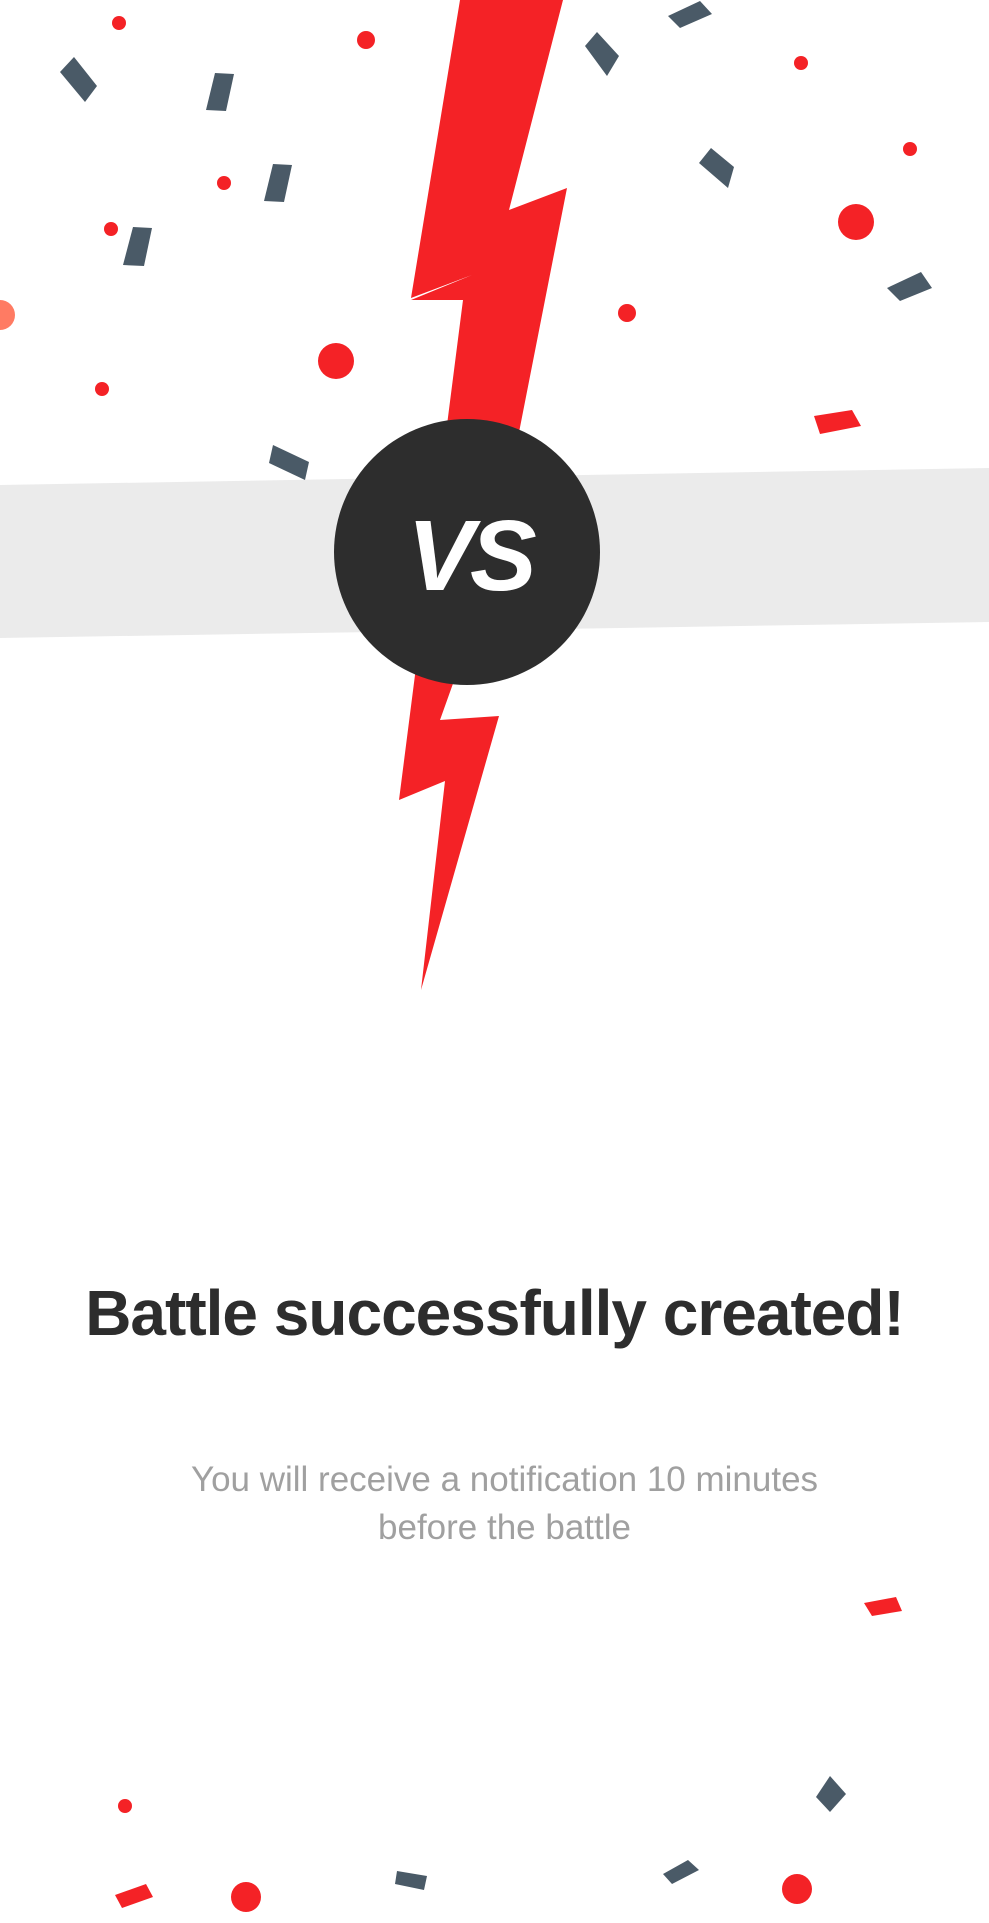 The height and width of the screenshot is (1923, 989). I want to click on vs-badge-text: VS, so click(471, 556).